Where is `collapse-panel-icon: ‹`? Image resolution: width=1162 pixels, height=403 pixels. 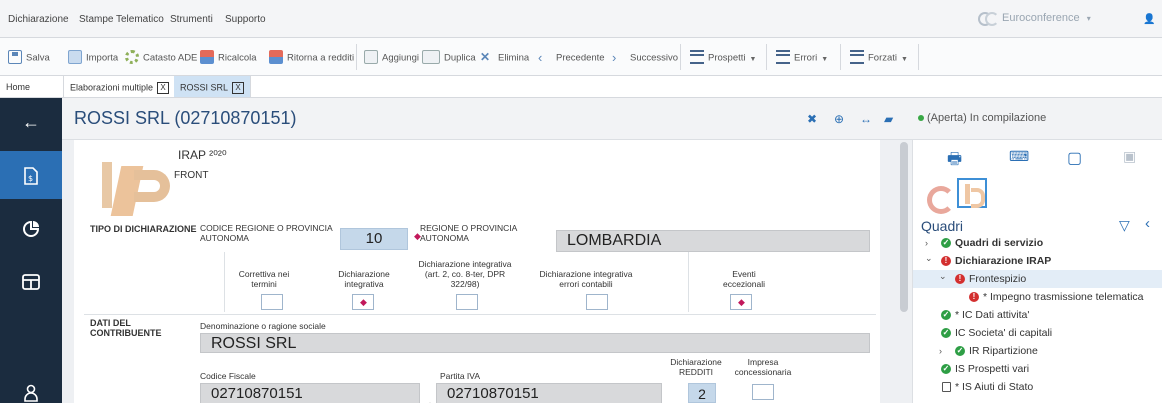 collapse-panel-icon: ‹ is located at coordinates (1147, 223).